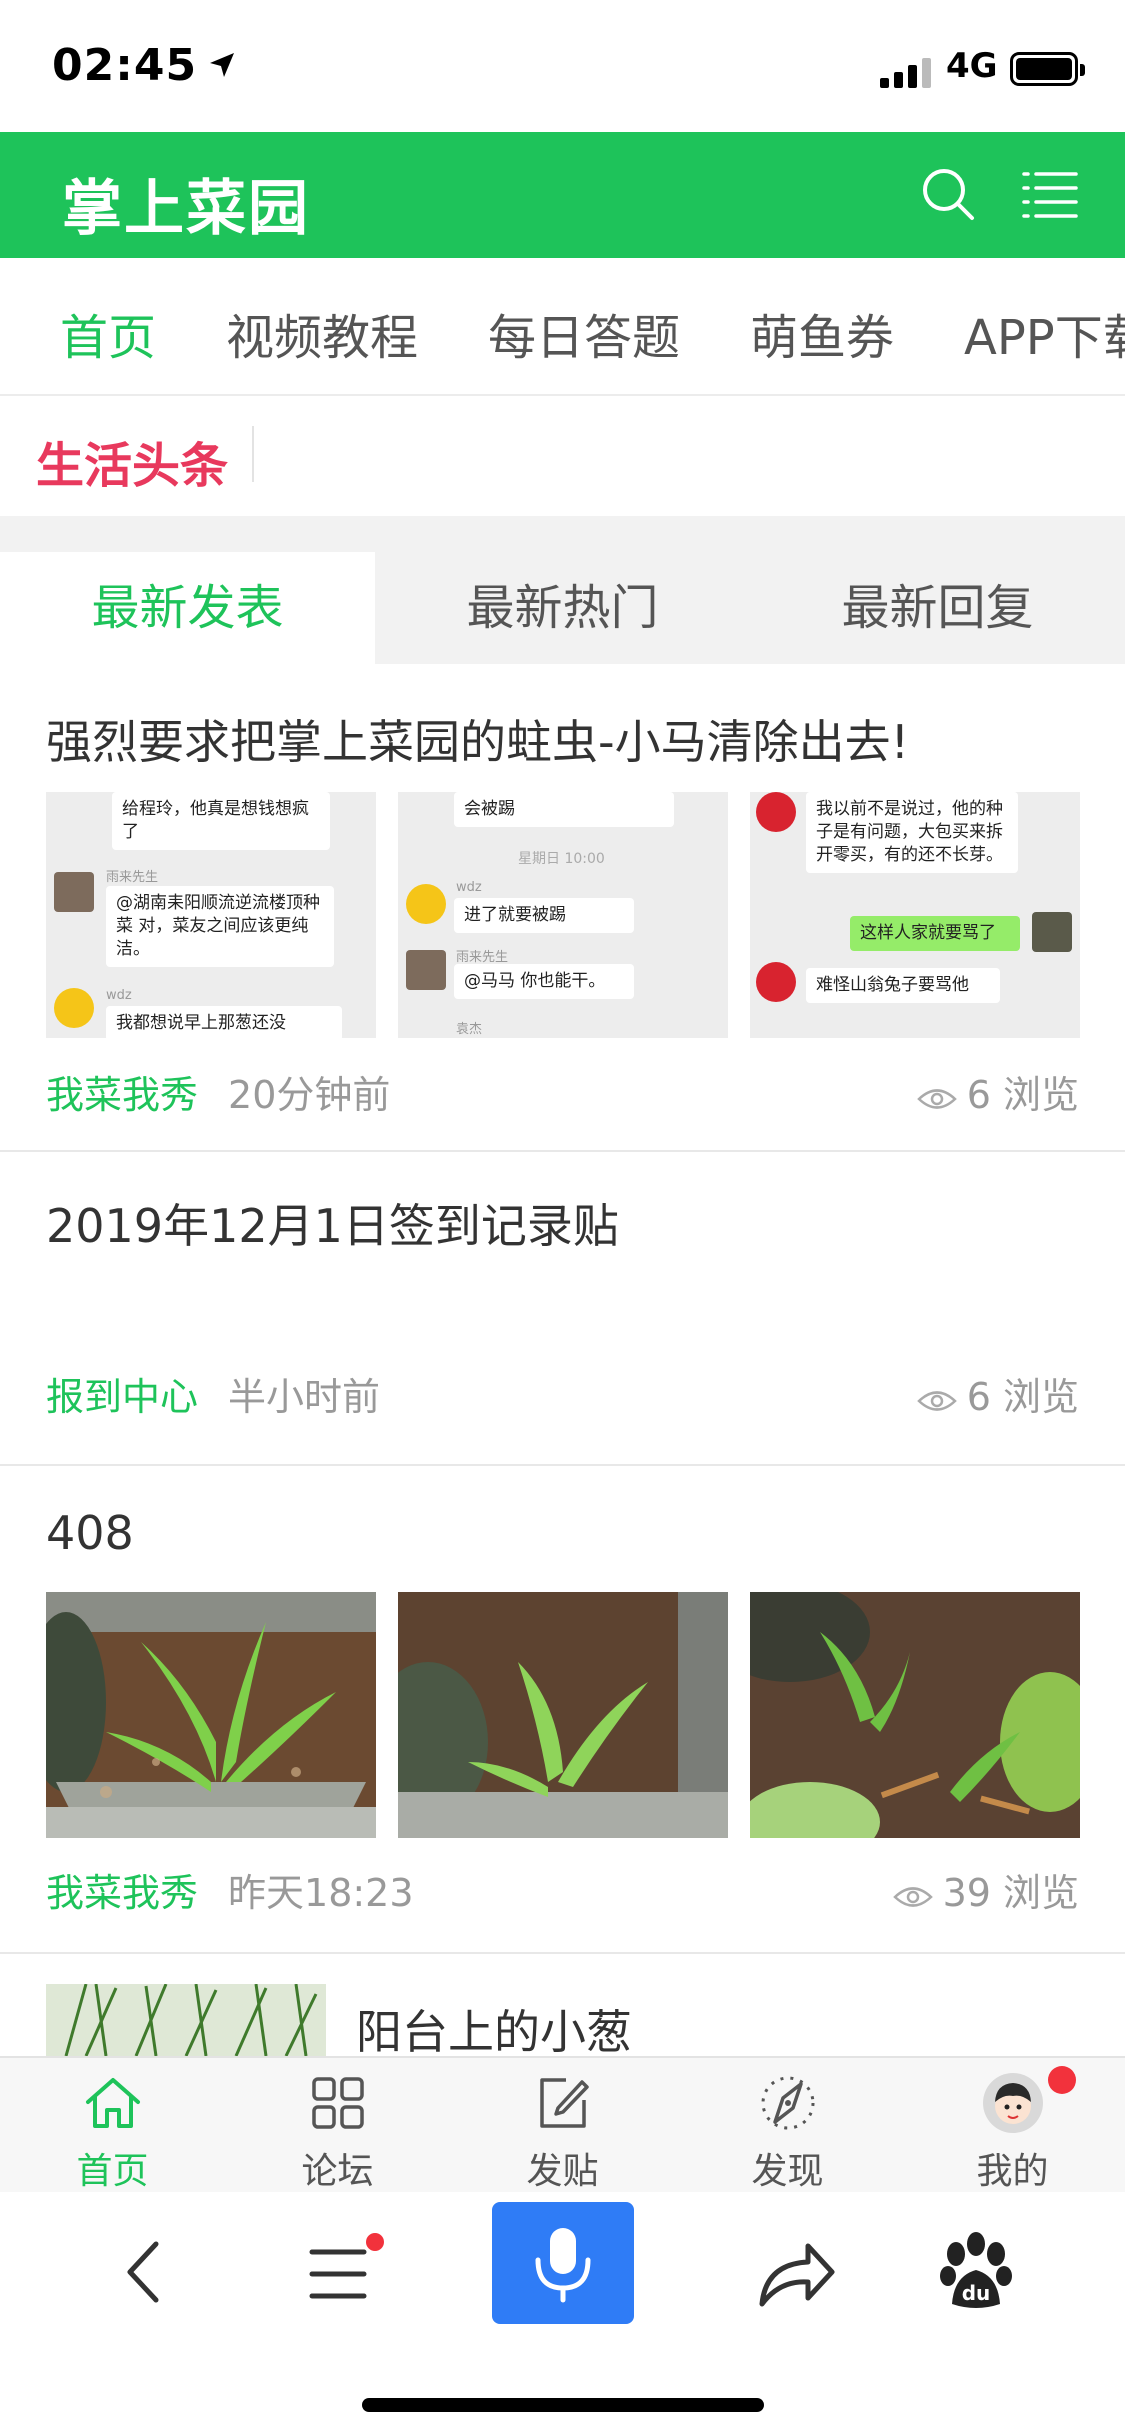 The image size is (1125, 2436). I want to click on views-count: 39 浏览, so click(1010, 1893).